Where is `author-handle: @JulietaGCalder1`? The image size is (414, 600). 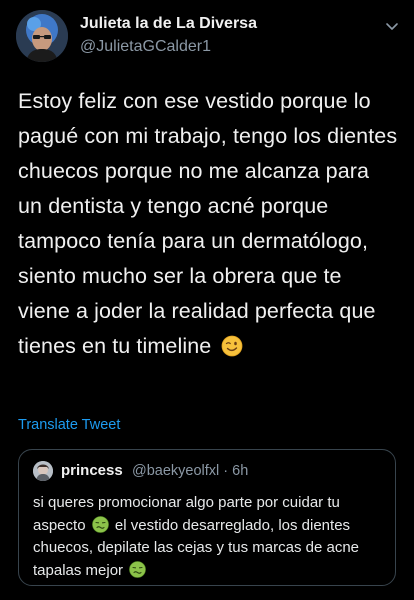
author-handle: @JulietaGCalder1 is located at coordinates (145, 47).